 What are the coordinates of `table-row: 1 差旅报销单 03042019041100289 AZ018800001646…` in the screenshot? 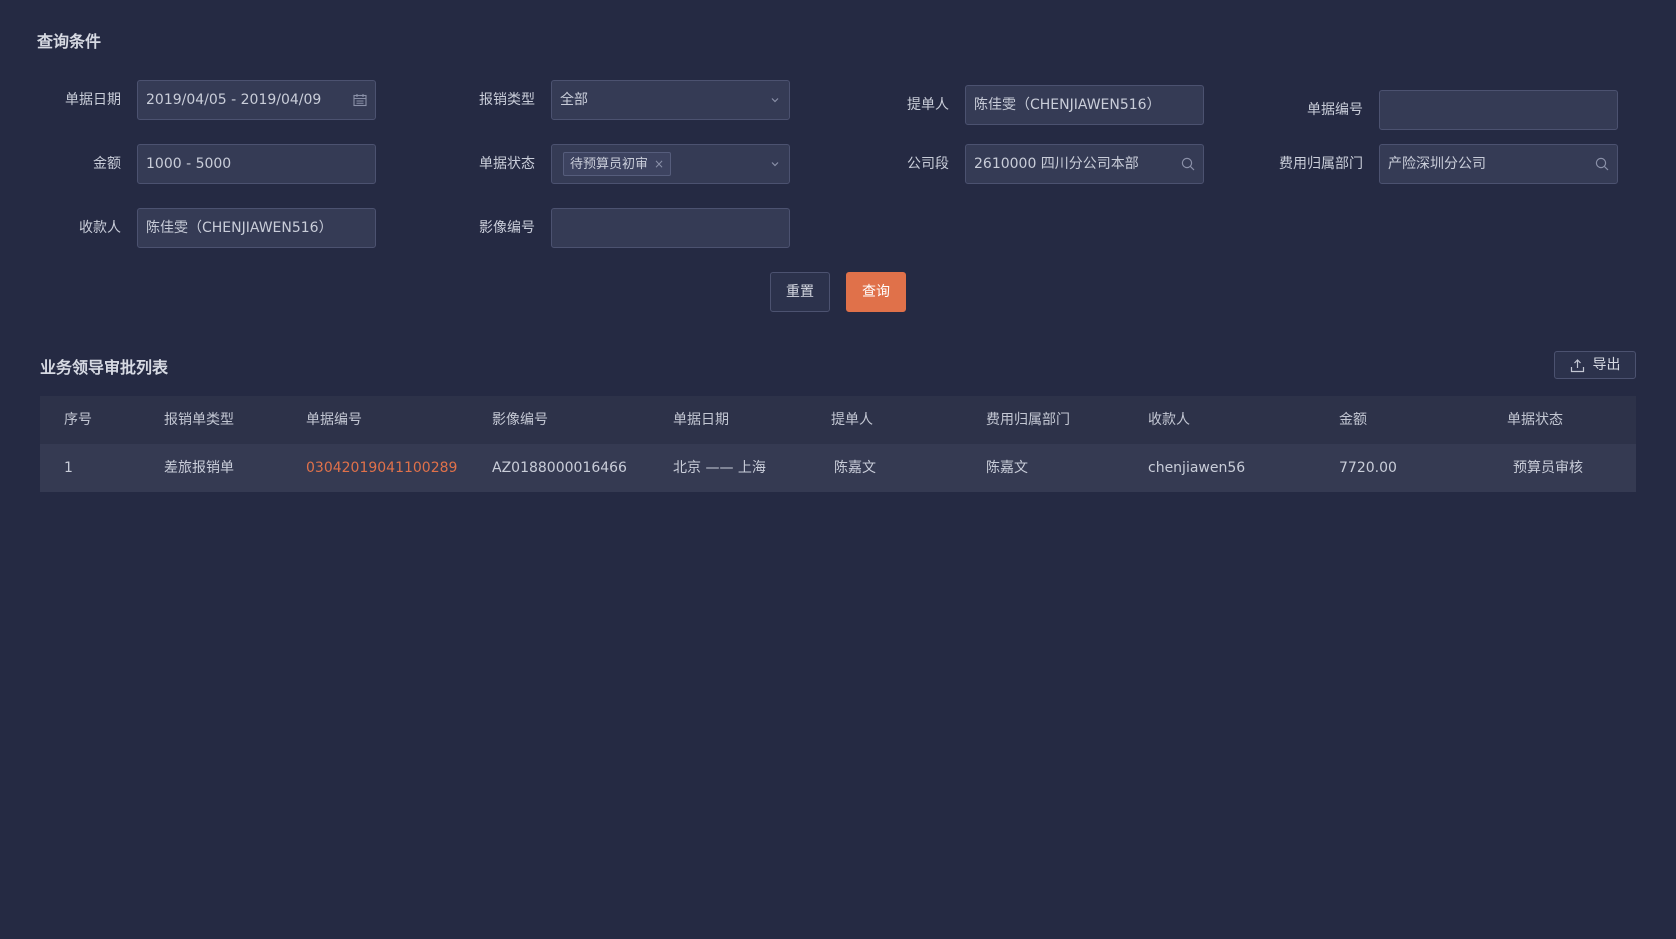 It's located at (838, 468).